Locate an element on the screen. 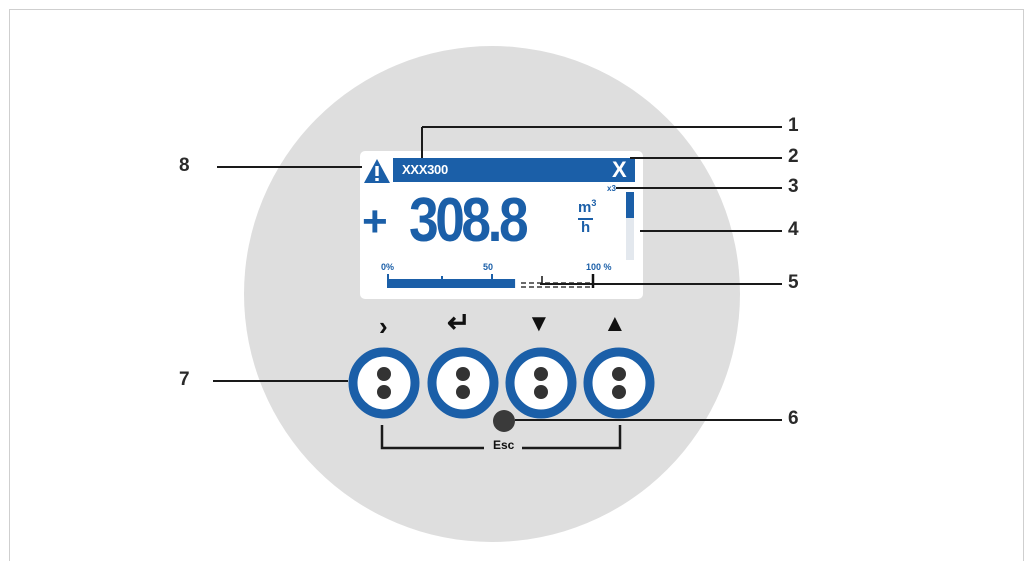 This screenshot has height=561, width=1033. esc-bracket-left is located at coordinates (432, 437).